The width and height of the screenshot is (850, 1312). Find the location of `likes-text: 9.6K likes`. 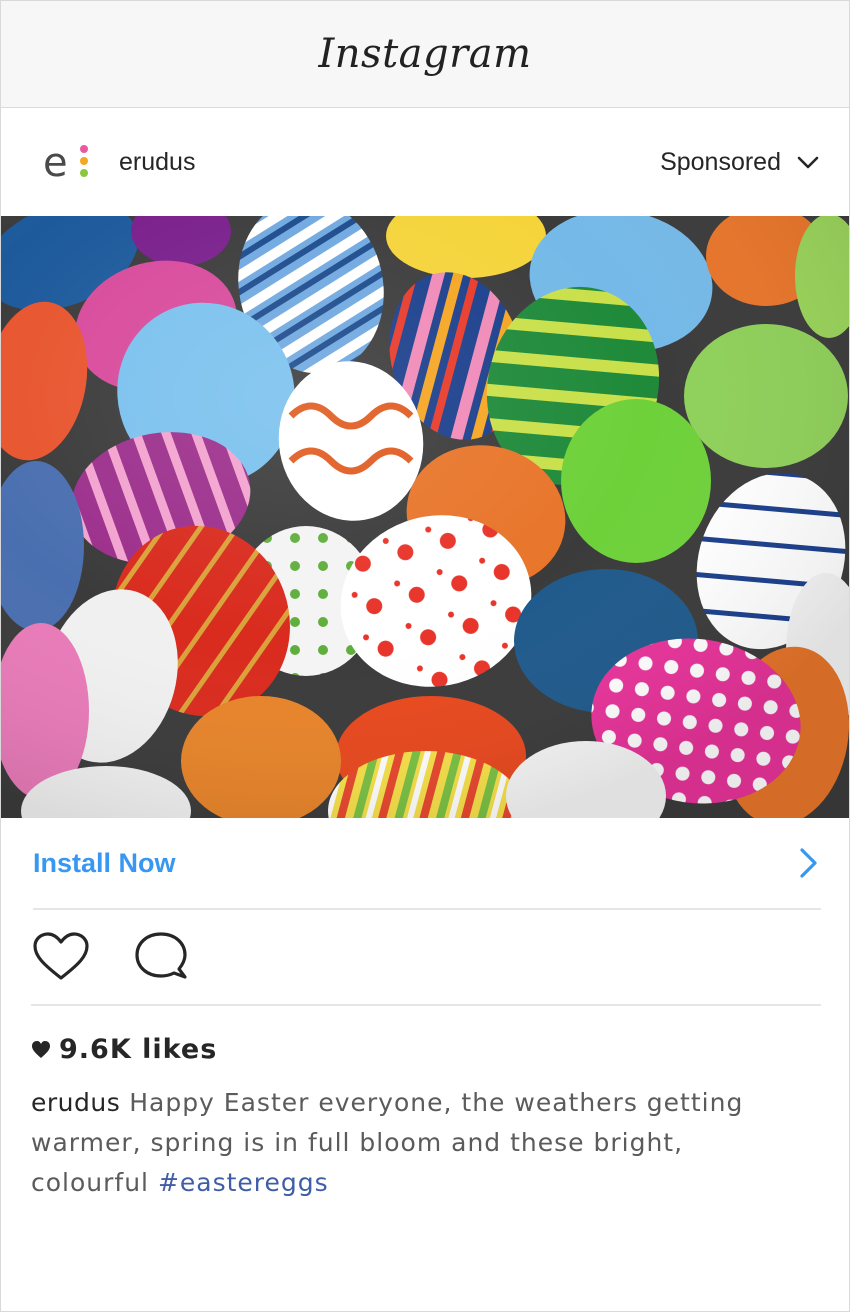

likes-text: 9.6K likes is located at coordinates (138, 1049).